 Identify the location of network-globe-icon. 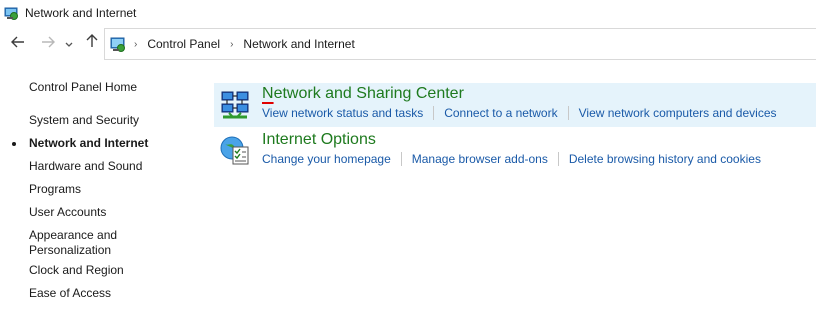
(11, 13).